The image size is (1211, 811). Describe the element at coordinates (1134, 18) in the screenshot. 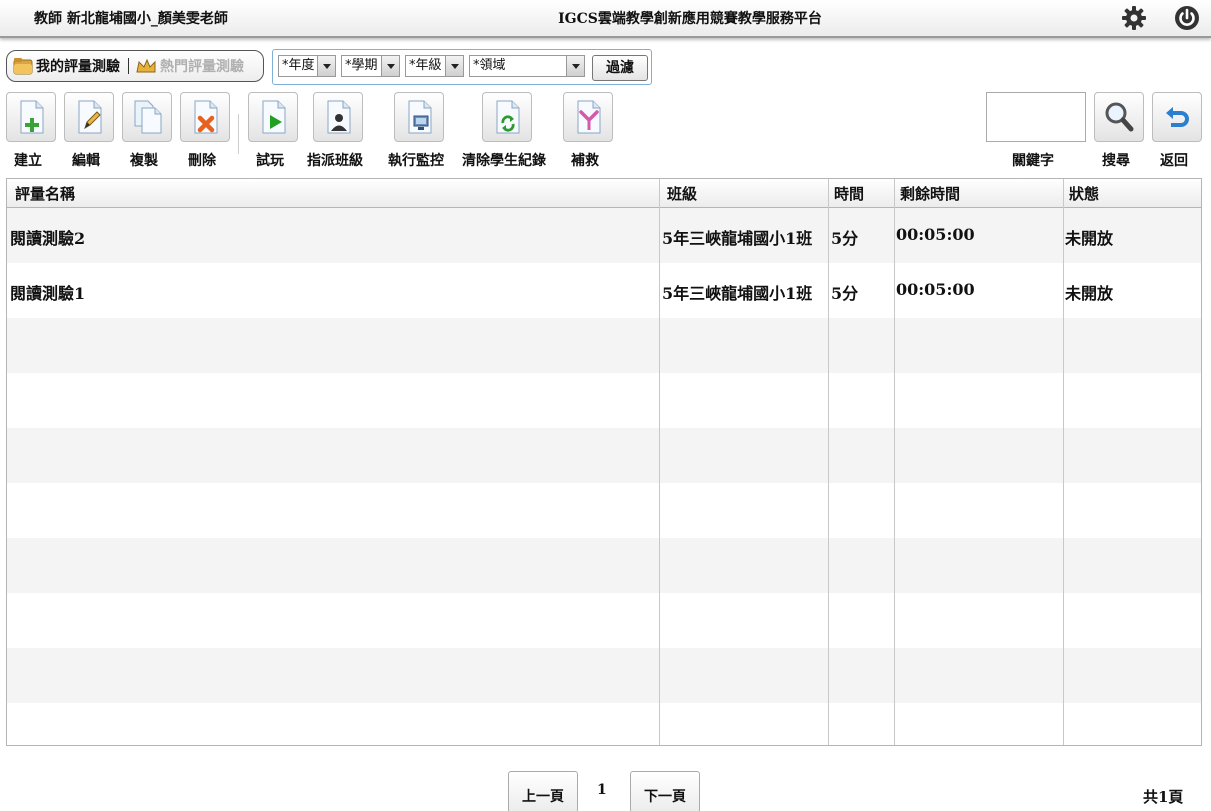

I see `gear-icon` at that location.